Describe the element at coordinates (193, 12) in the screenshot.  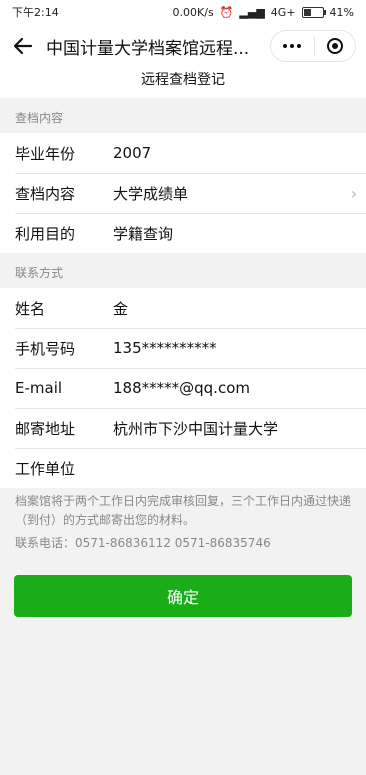
I see `network-speed: 0.00K/s` at that location.